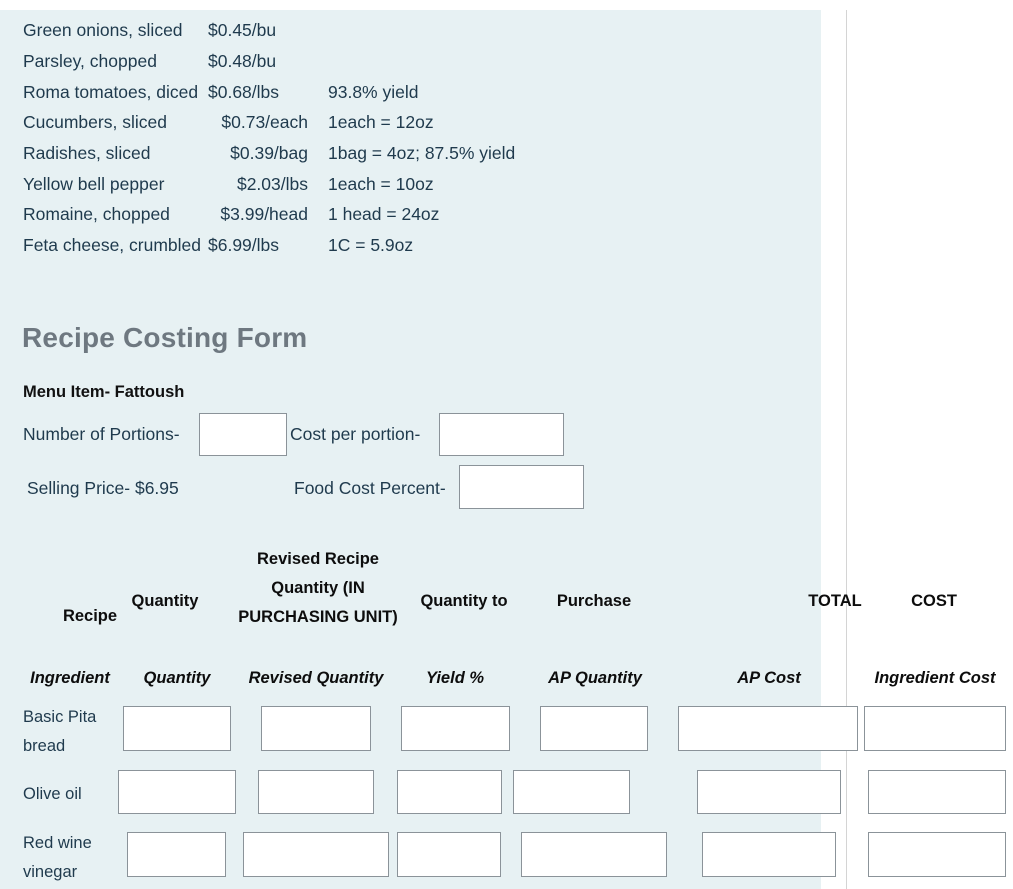 This screenshot has width=1013, height=889. Describe the element at coordinates (52, 794) in the screenshot. I see `row-label-ingredient: Olive oil` at that location.